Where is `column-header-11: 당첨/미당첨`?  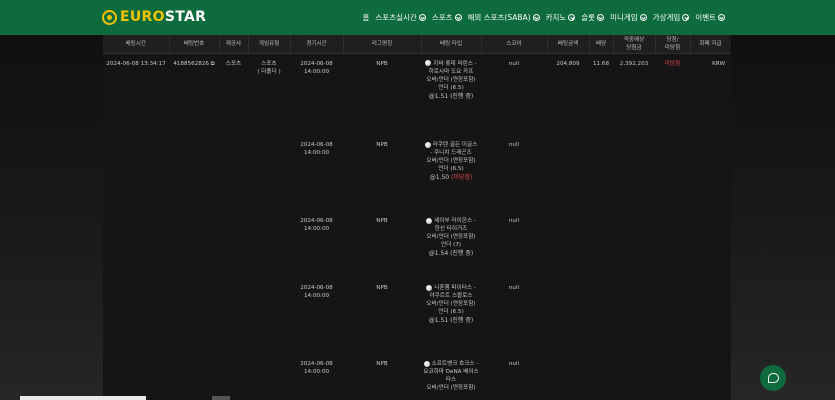
column-header-11: 당첨/미당첨 is located at coordinates (673, 44).